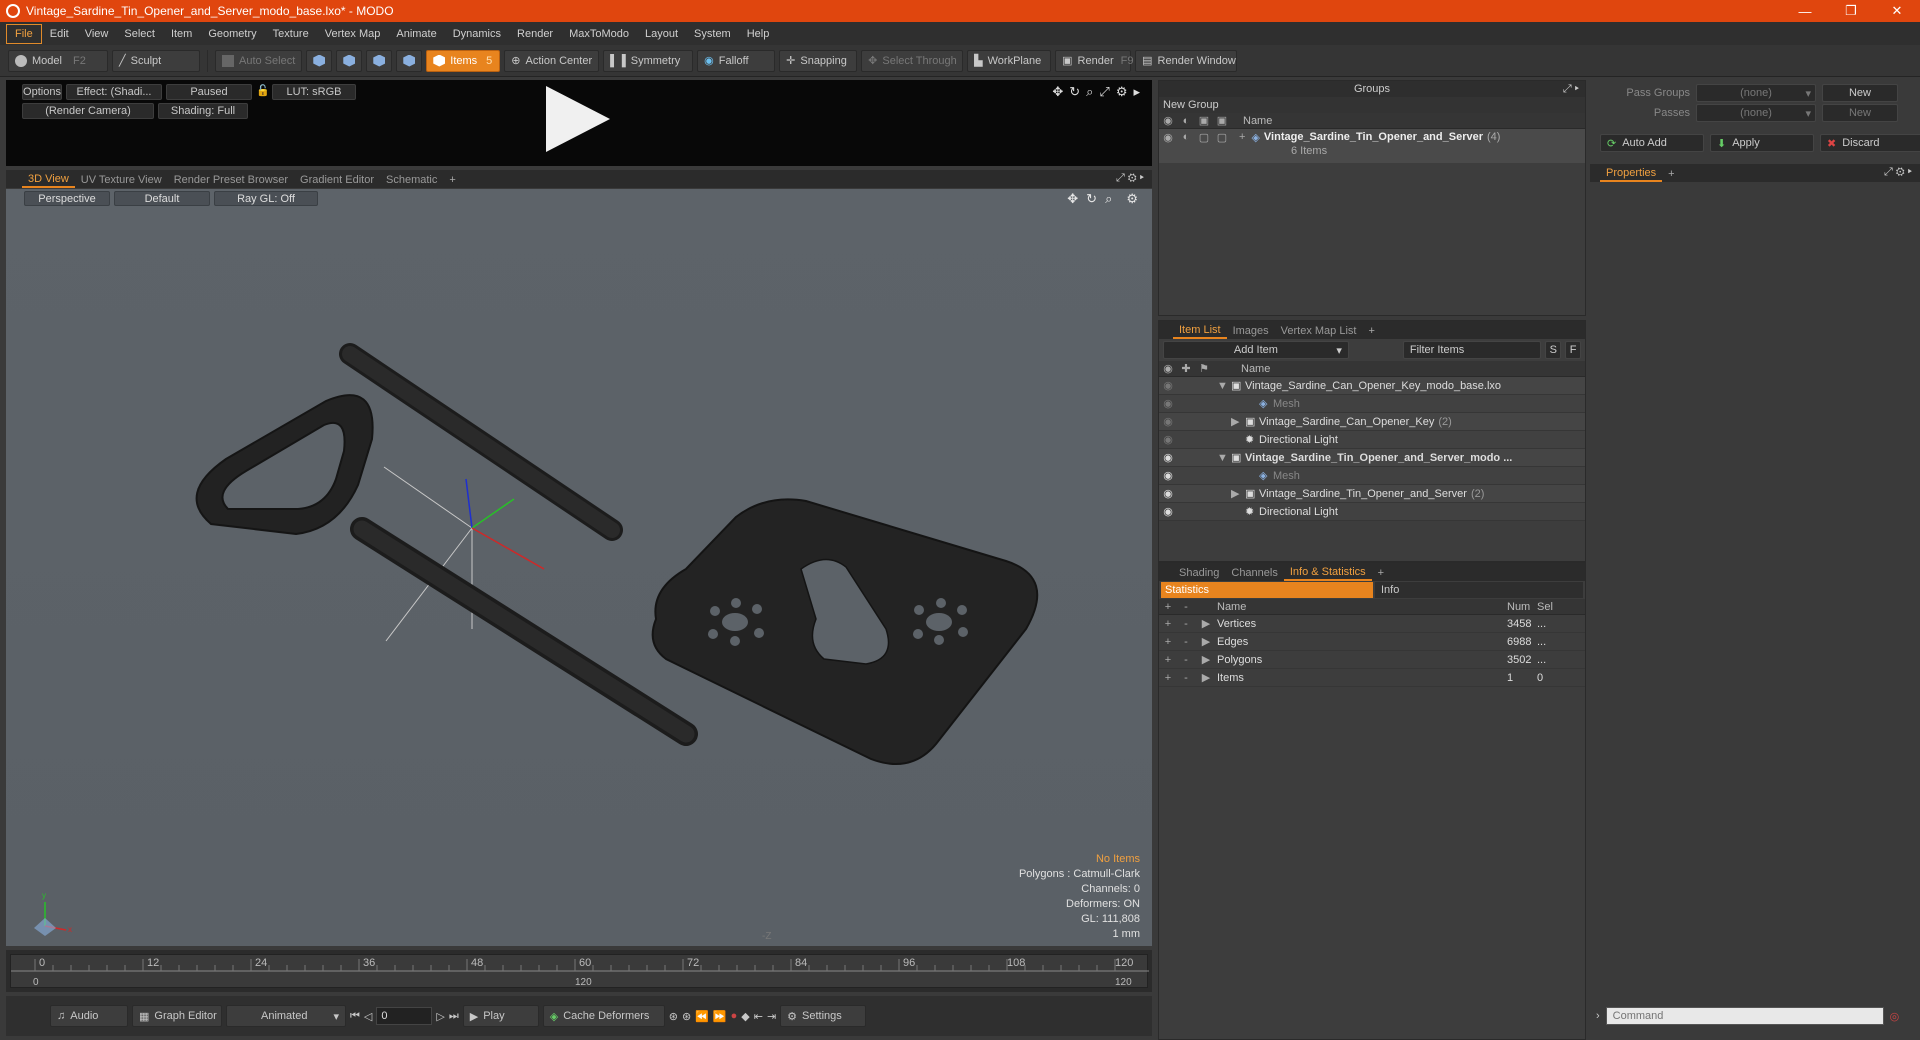 This screenshot has height=1040, width=1920. What do you see at coordinates (686, 1016) in the screenshot?
I see `auto-key-icon: ⊛` at bounding box center [686, 1016].